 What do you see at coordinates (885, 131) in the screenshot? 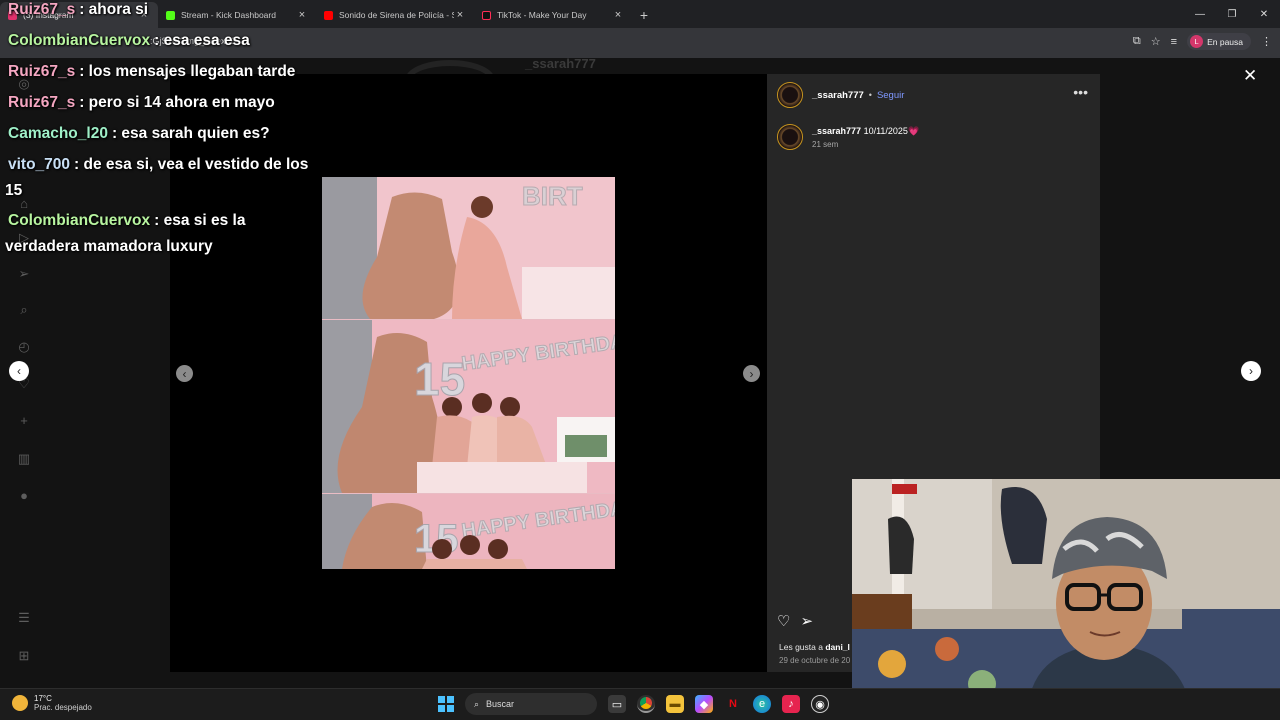
I see `caption-text: 10/11/2025` at bounding box center [885, 131].